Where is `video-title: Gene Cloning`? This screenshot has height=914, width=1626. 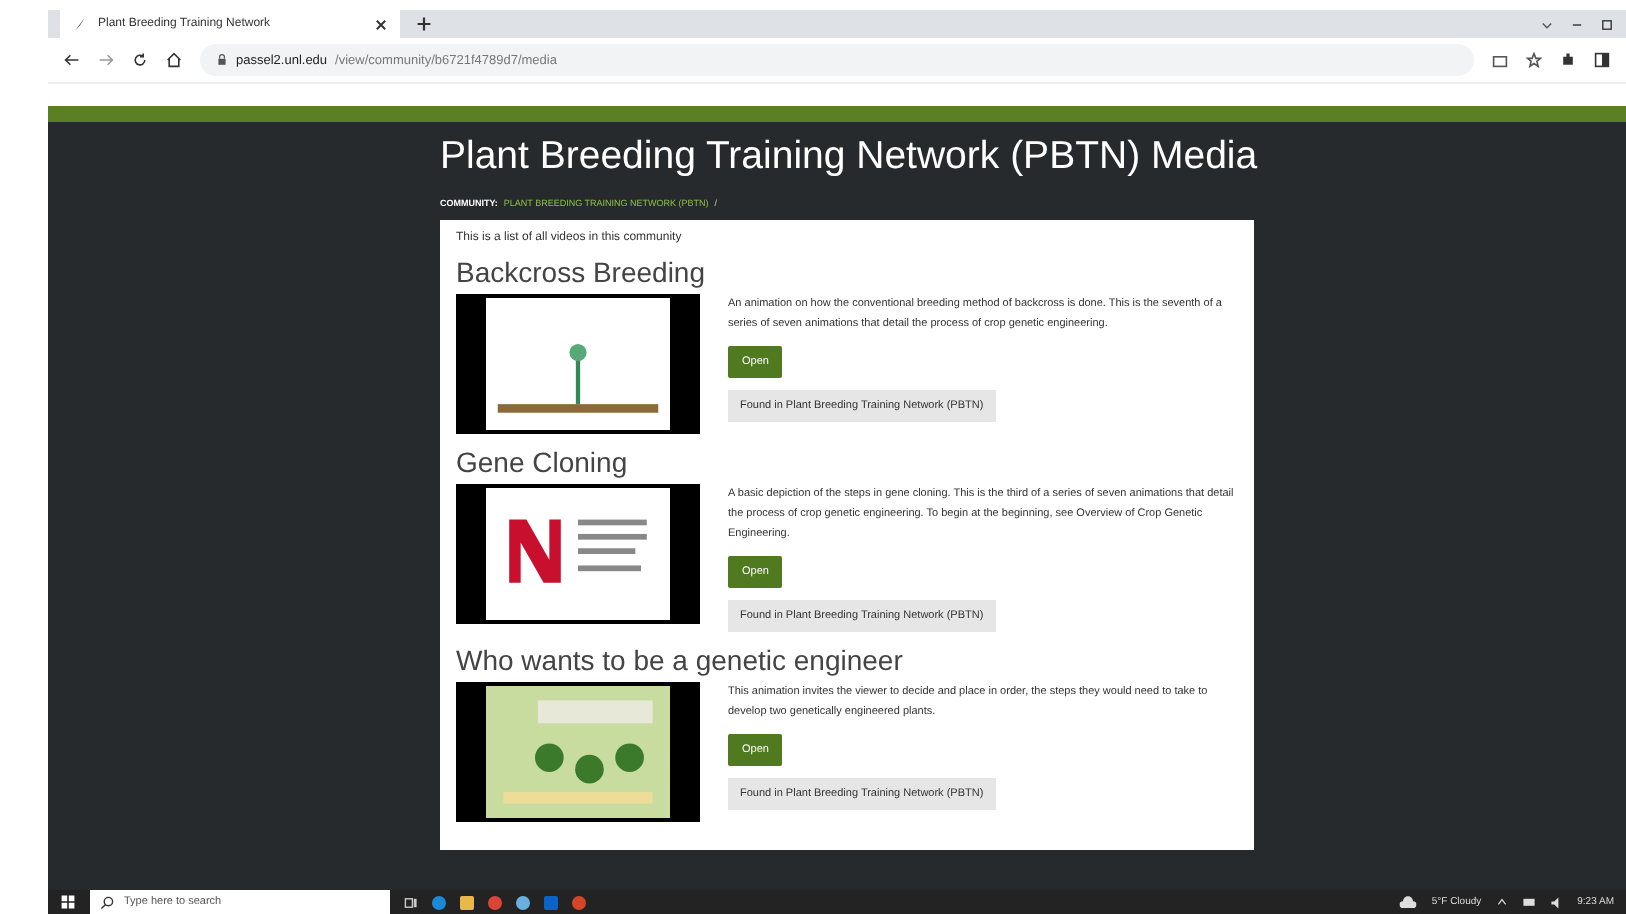
video-title: Gene Cloning is located at coordinates (543, 462).